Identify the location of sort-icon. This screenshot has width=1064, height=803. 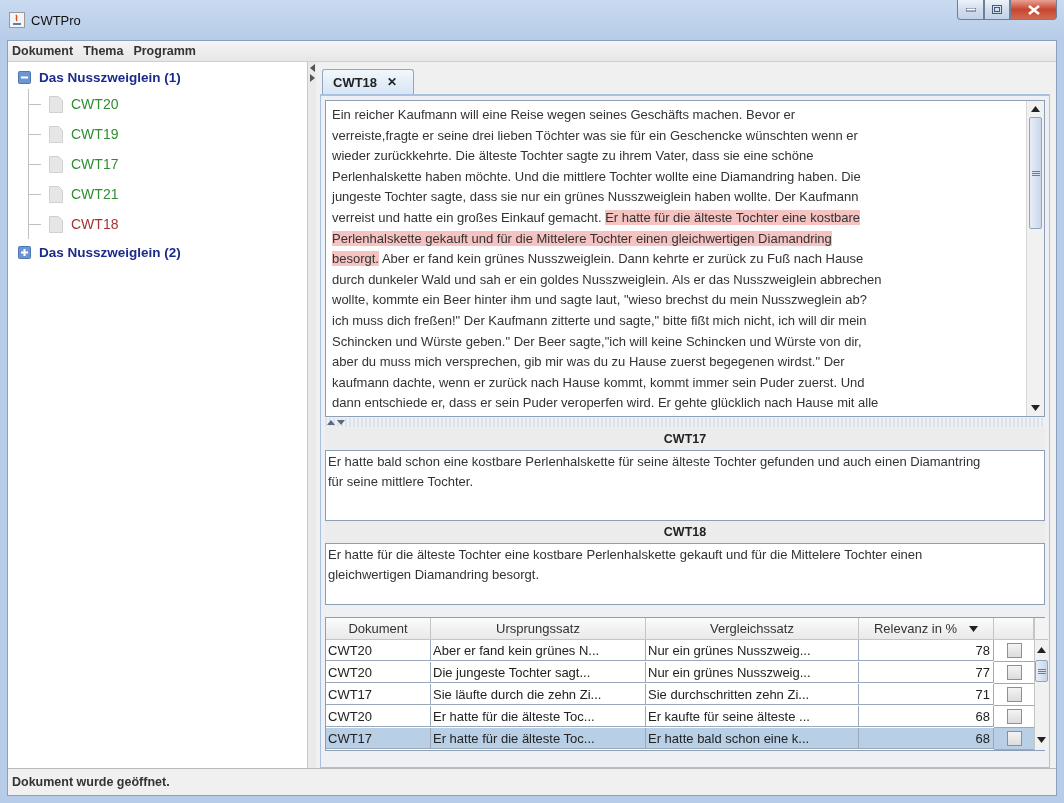
(974, 628).